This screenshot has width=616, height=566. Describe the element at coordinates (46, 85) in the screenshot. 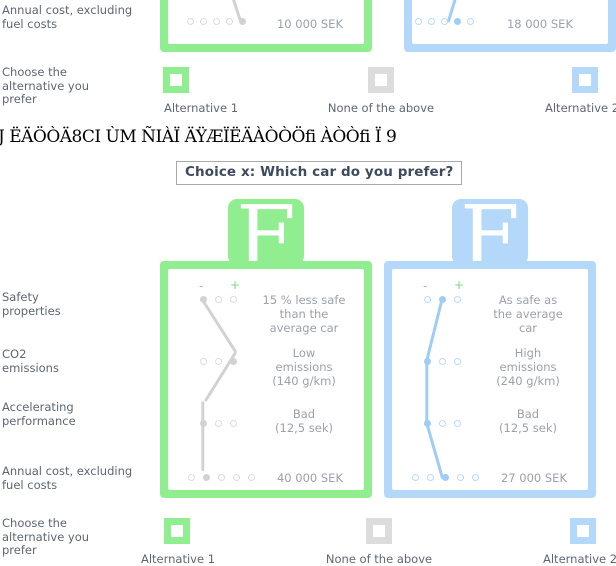

I see `attr-label-choose-top: Choose the alternative you prefer` at that location.